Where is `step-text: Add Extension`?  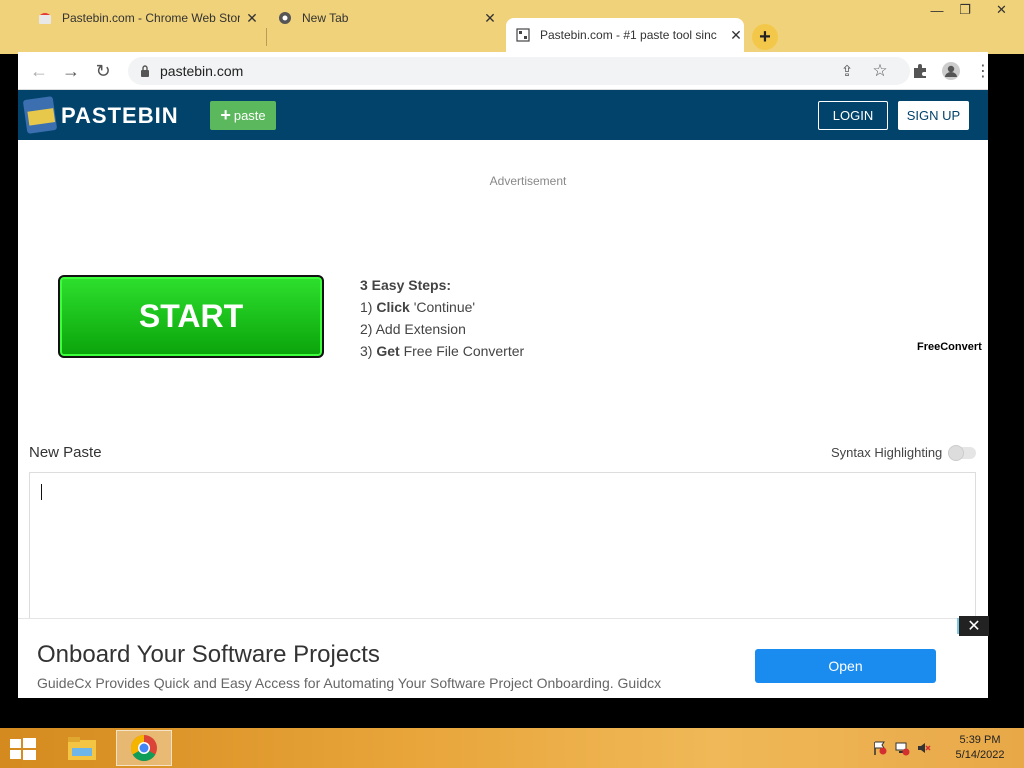
step-text: Add Extension is located at coordinates (420, 329).